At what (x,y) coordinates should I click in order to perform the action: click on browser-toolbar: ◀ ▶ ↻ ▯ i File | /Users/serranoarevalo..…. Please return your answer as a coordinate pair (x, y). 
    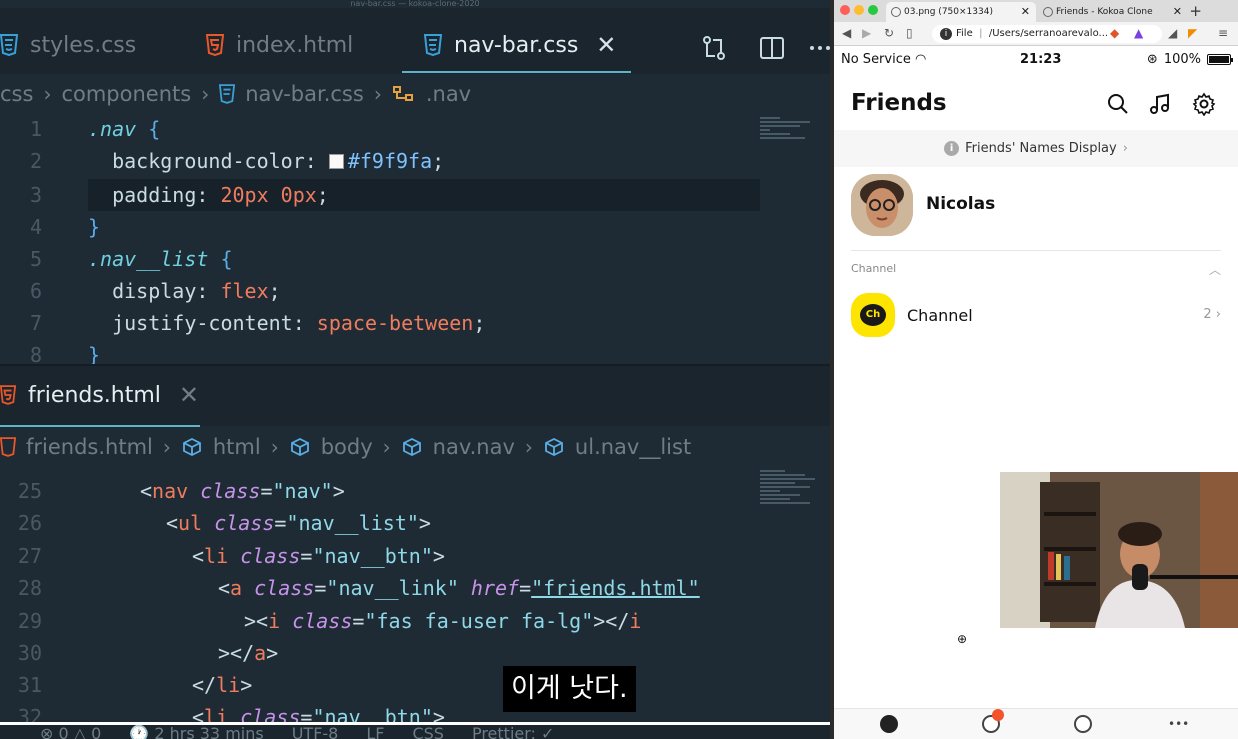
    Looking at the image, I should click on (1036, 34).